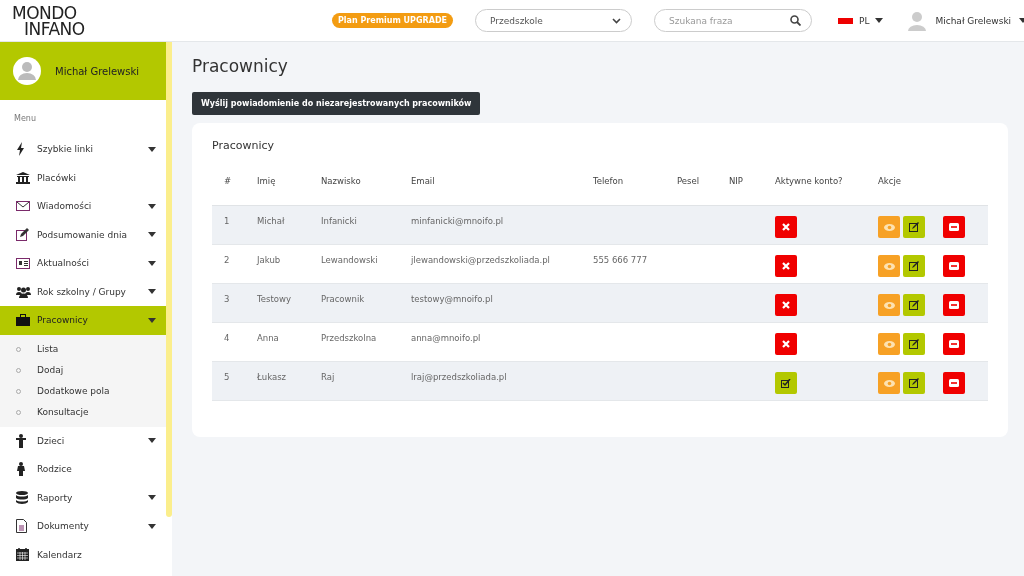  Describe the element at coordinates (227, 260) in the screenshot. I see `table-cell: 2` at that location.